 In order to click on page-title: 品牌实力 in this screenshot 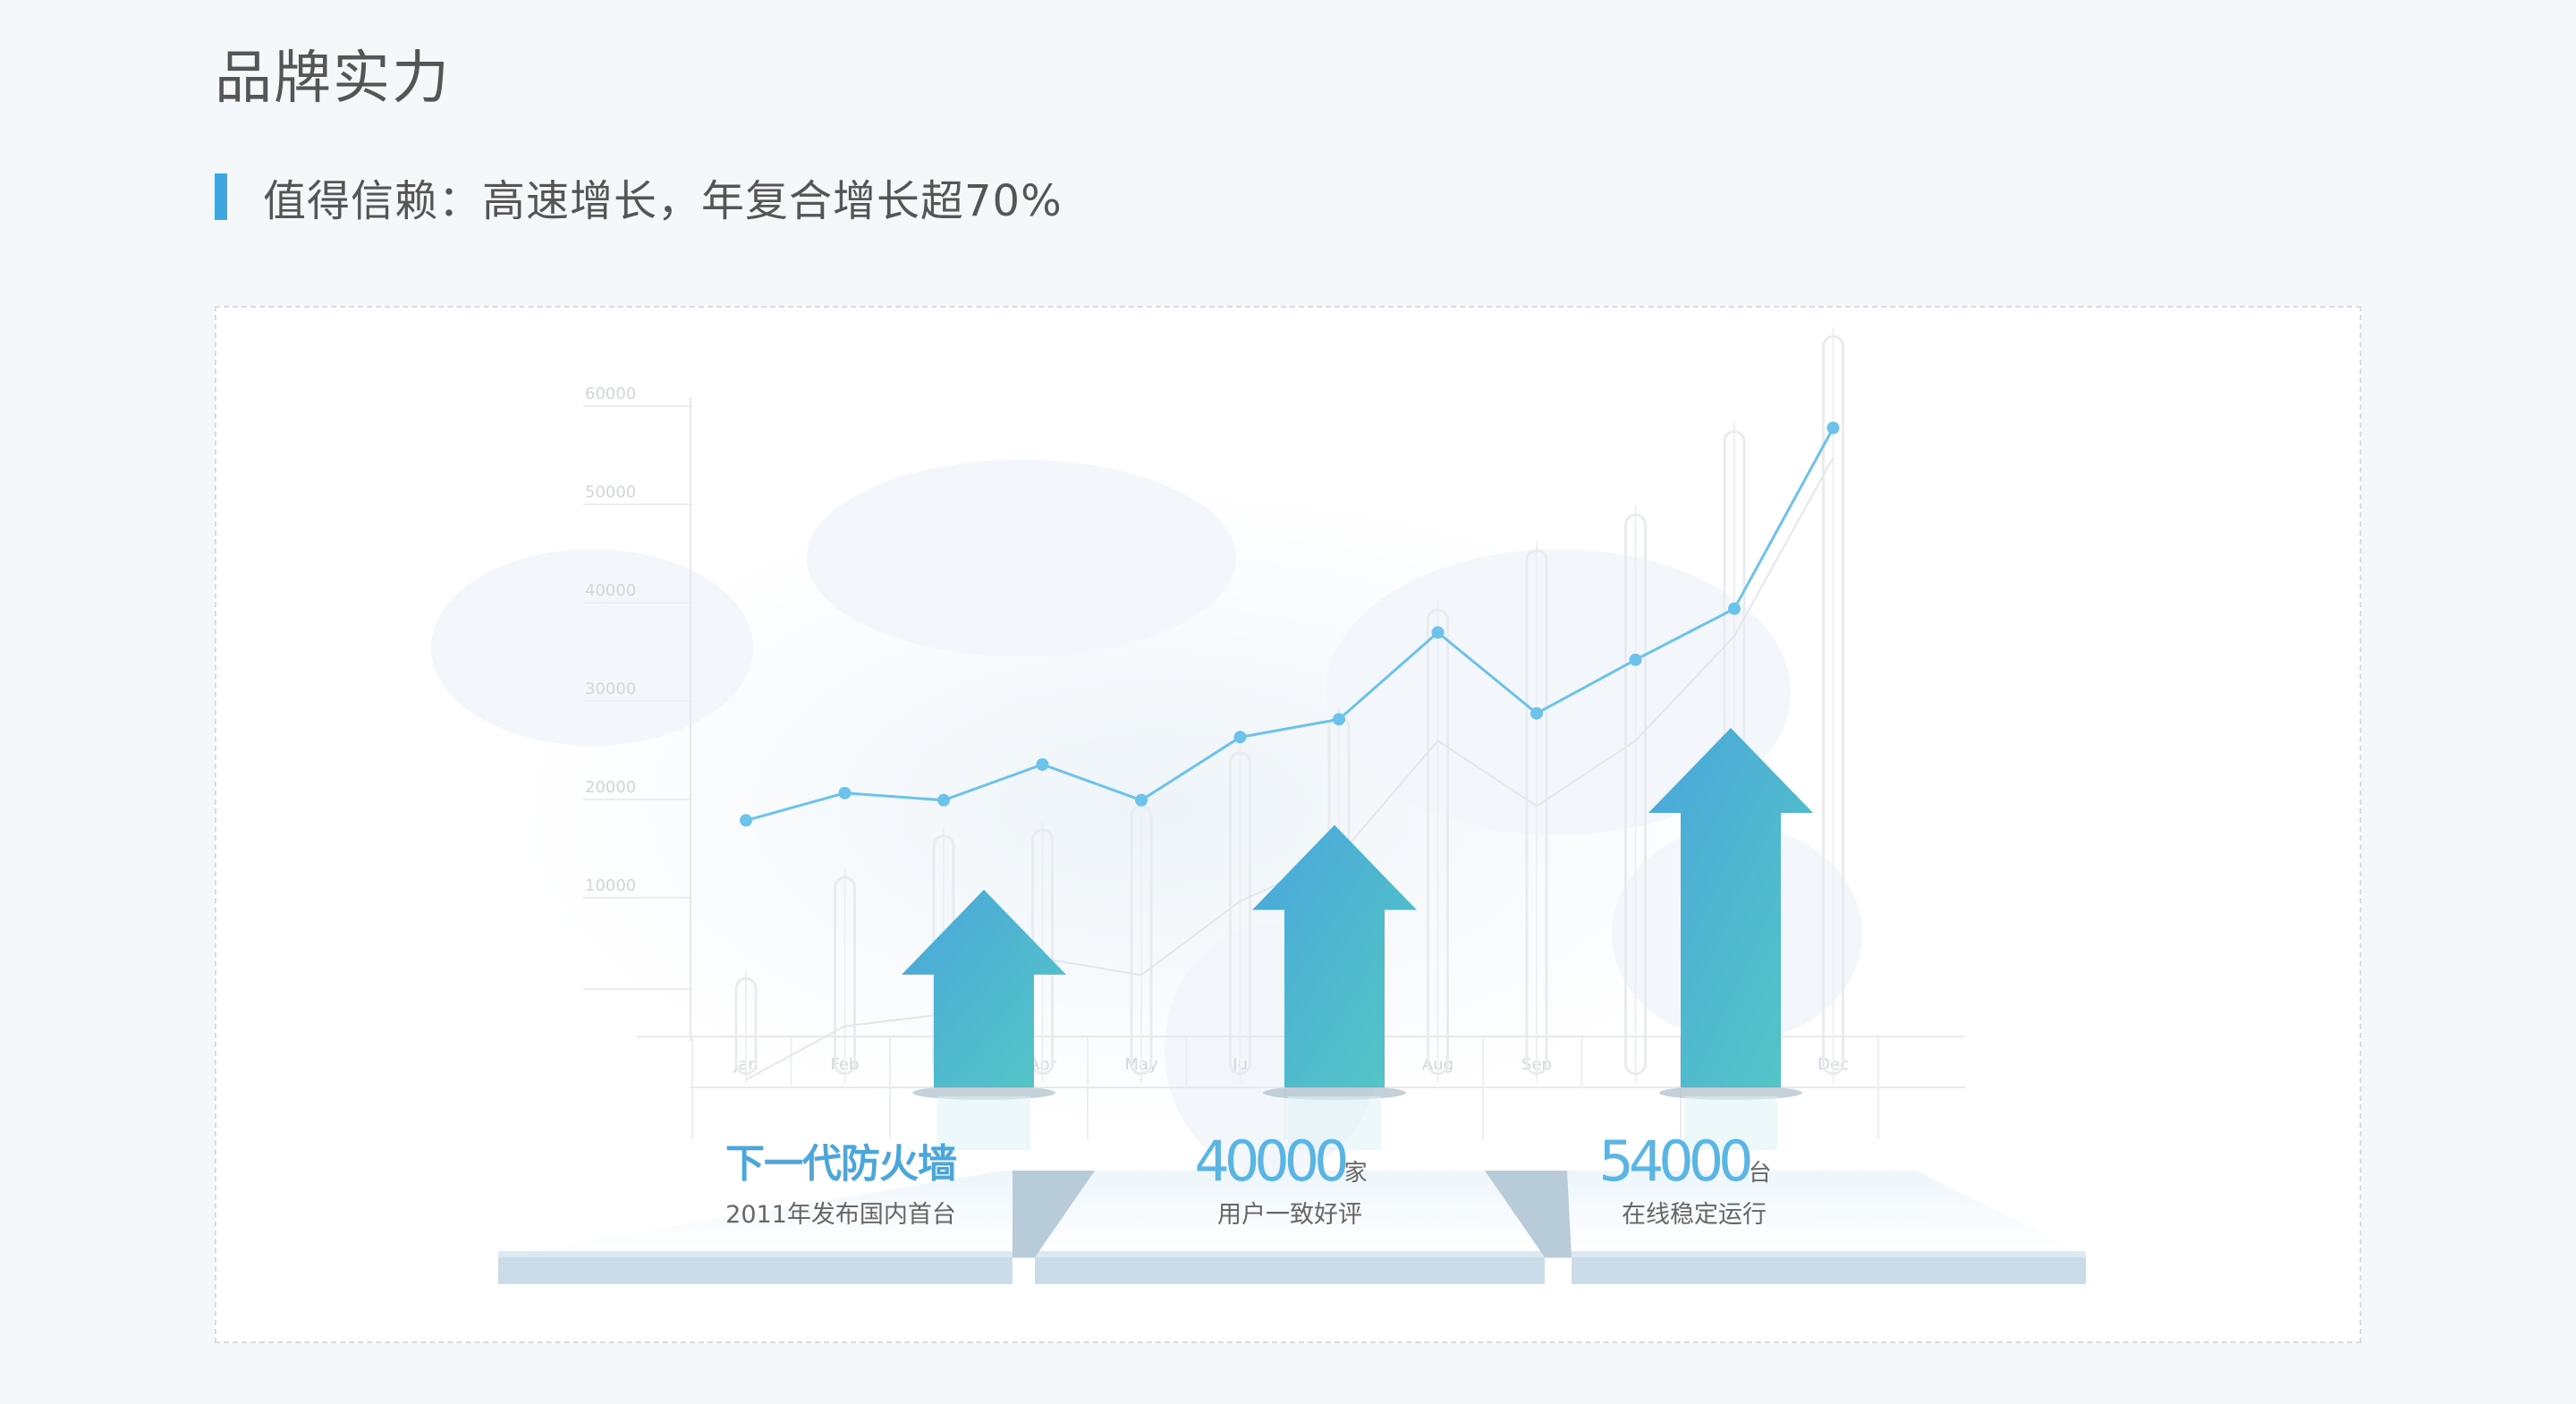, I will do `click(333, 79)`.